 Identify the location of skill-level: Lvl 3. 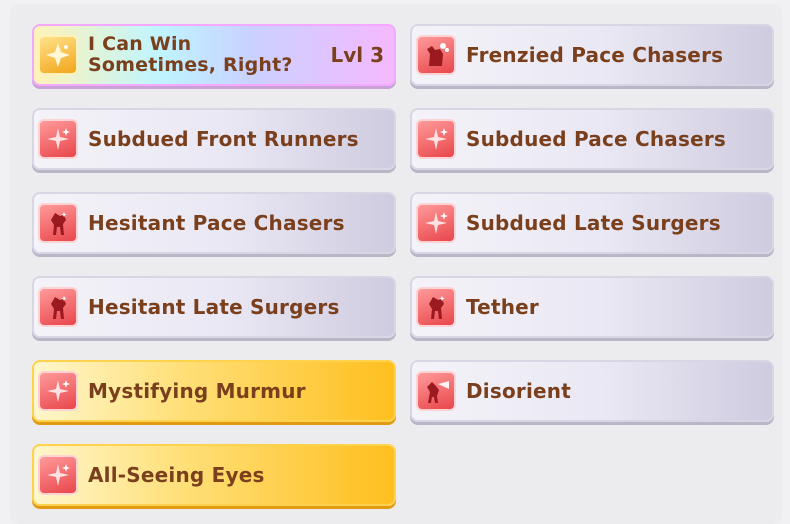
(357, 55).